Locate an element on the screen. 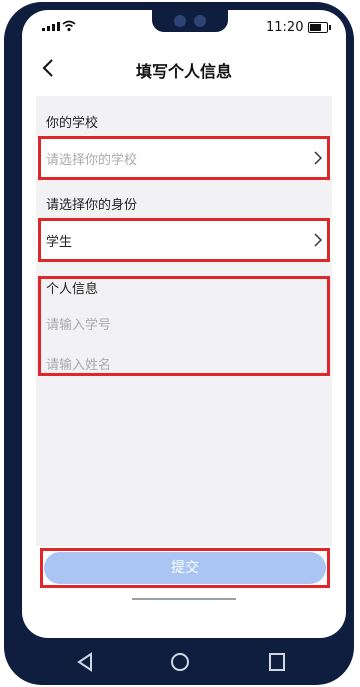 The width and height of the screenshot is (360, 687). camera-notch is located at coordinates (190, 21).